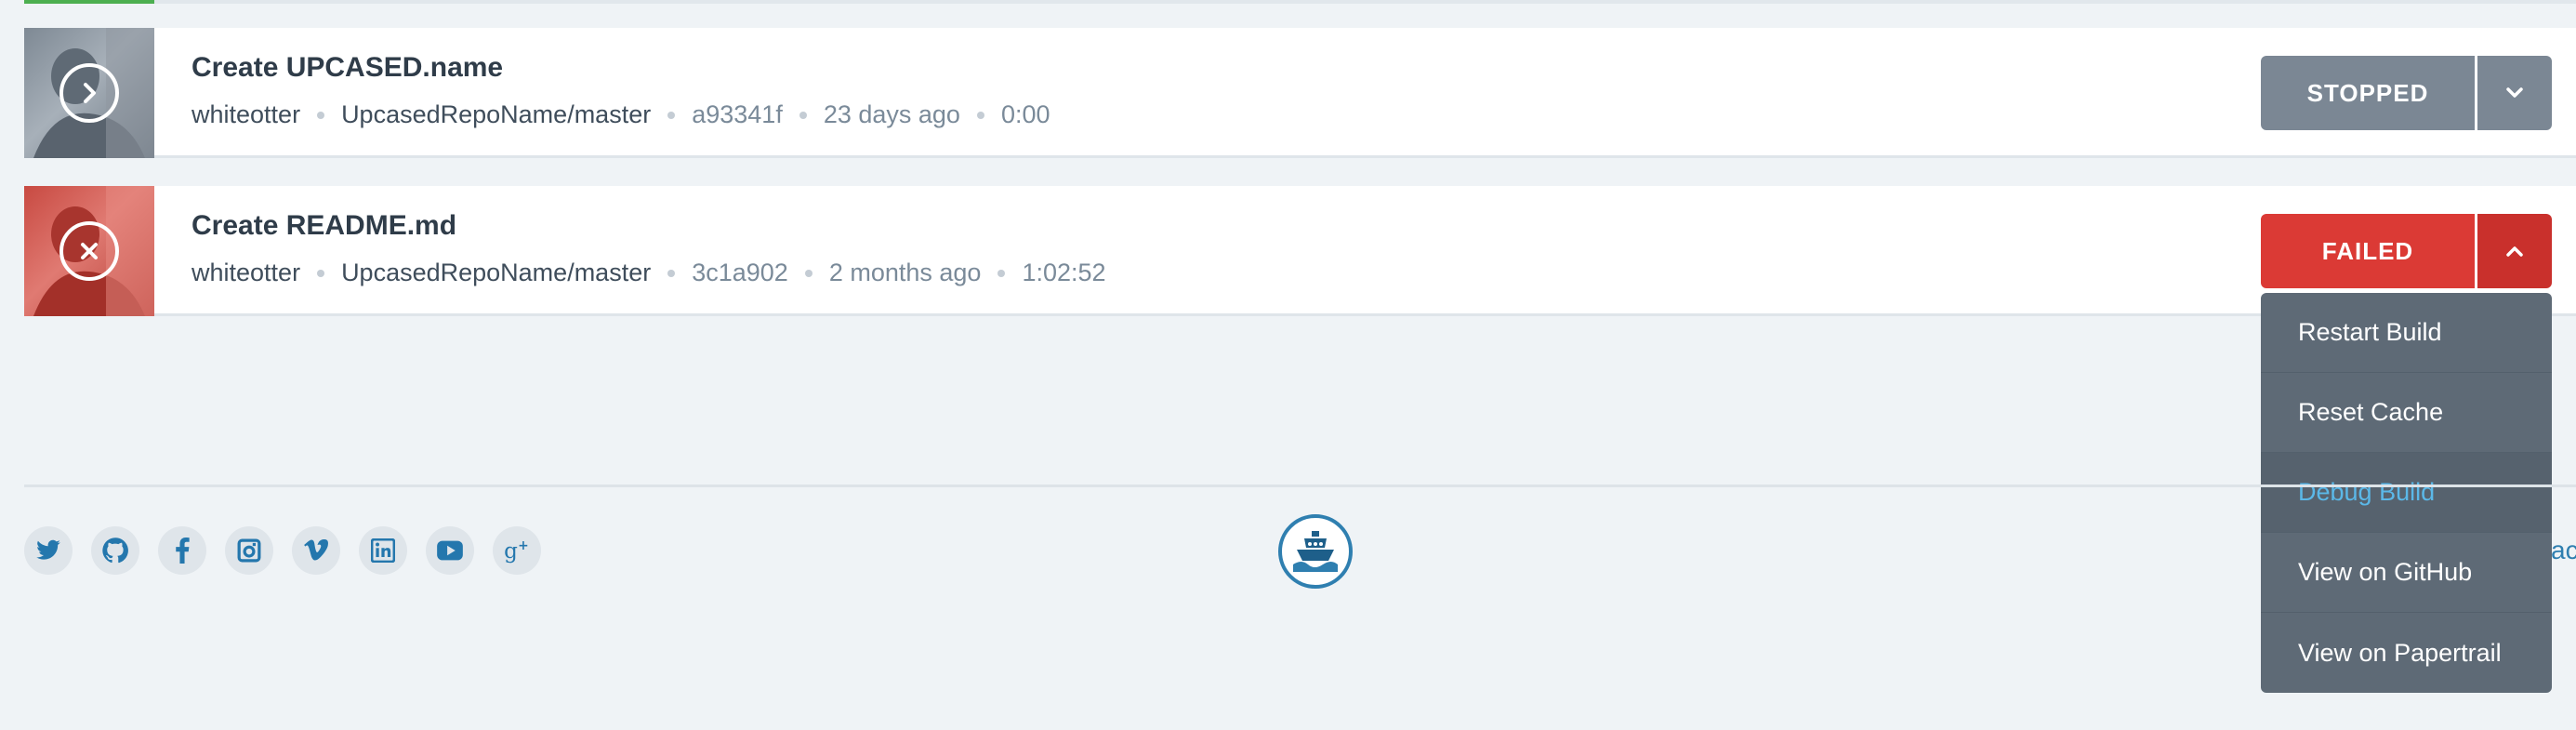  What do you see at coordinates (1064, 272) in the screenshot?
I see `build-duration: 1:02:52` at bounding box center [1064, 272].